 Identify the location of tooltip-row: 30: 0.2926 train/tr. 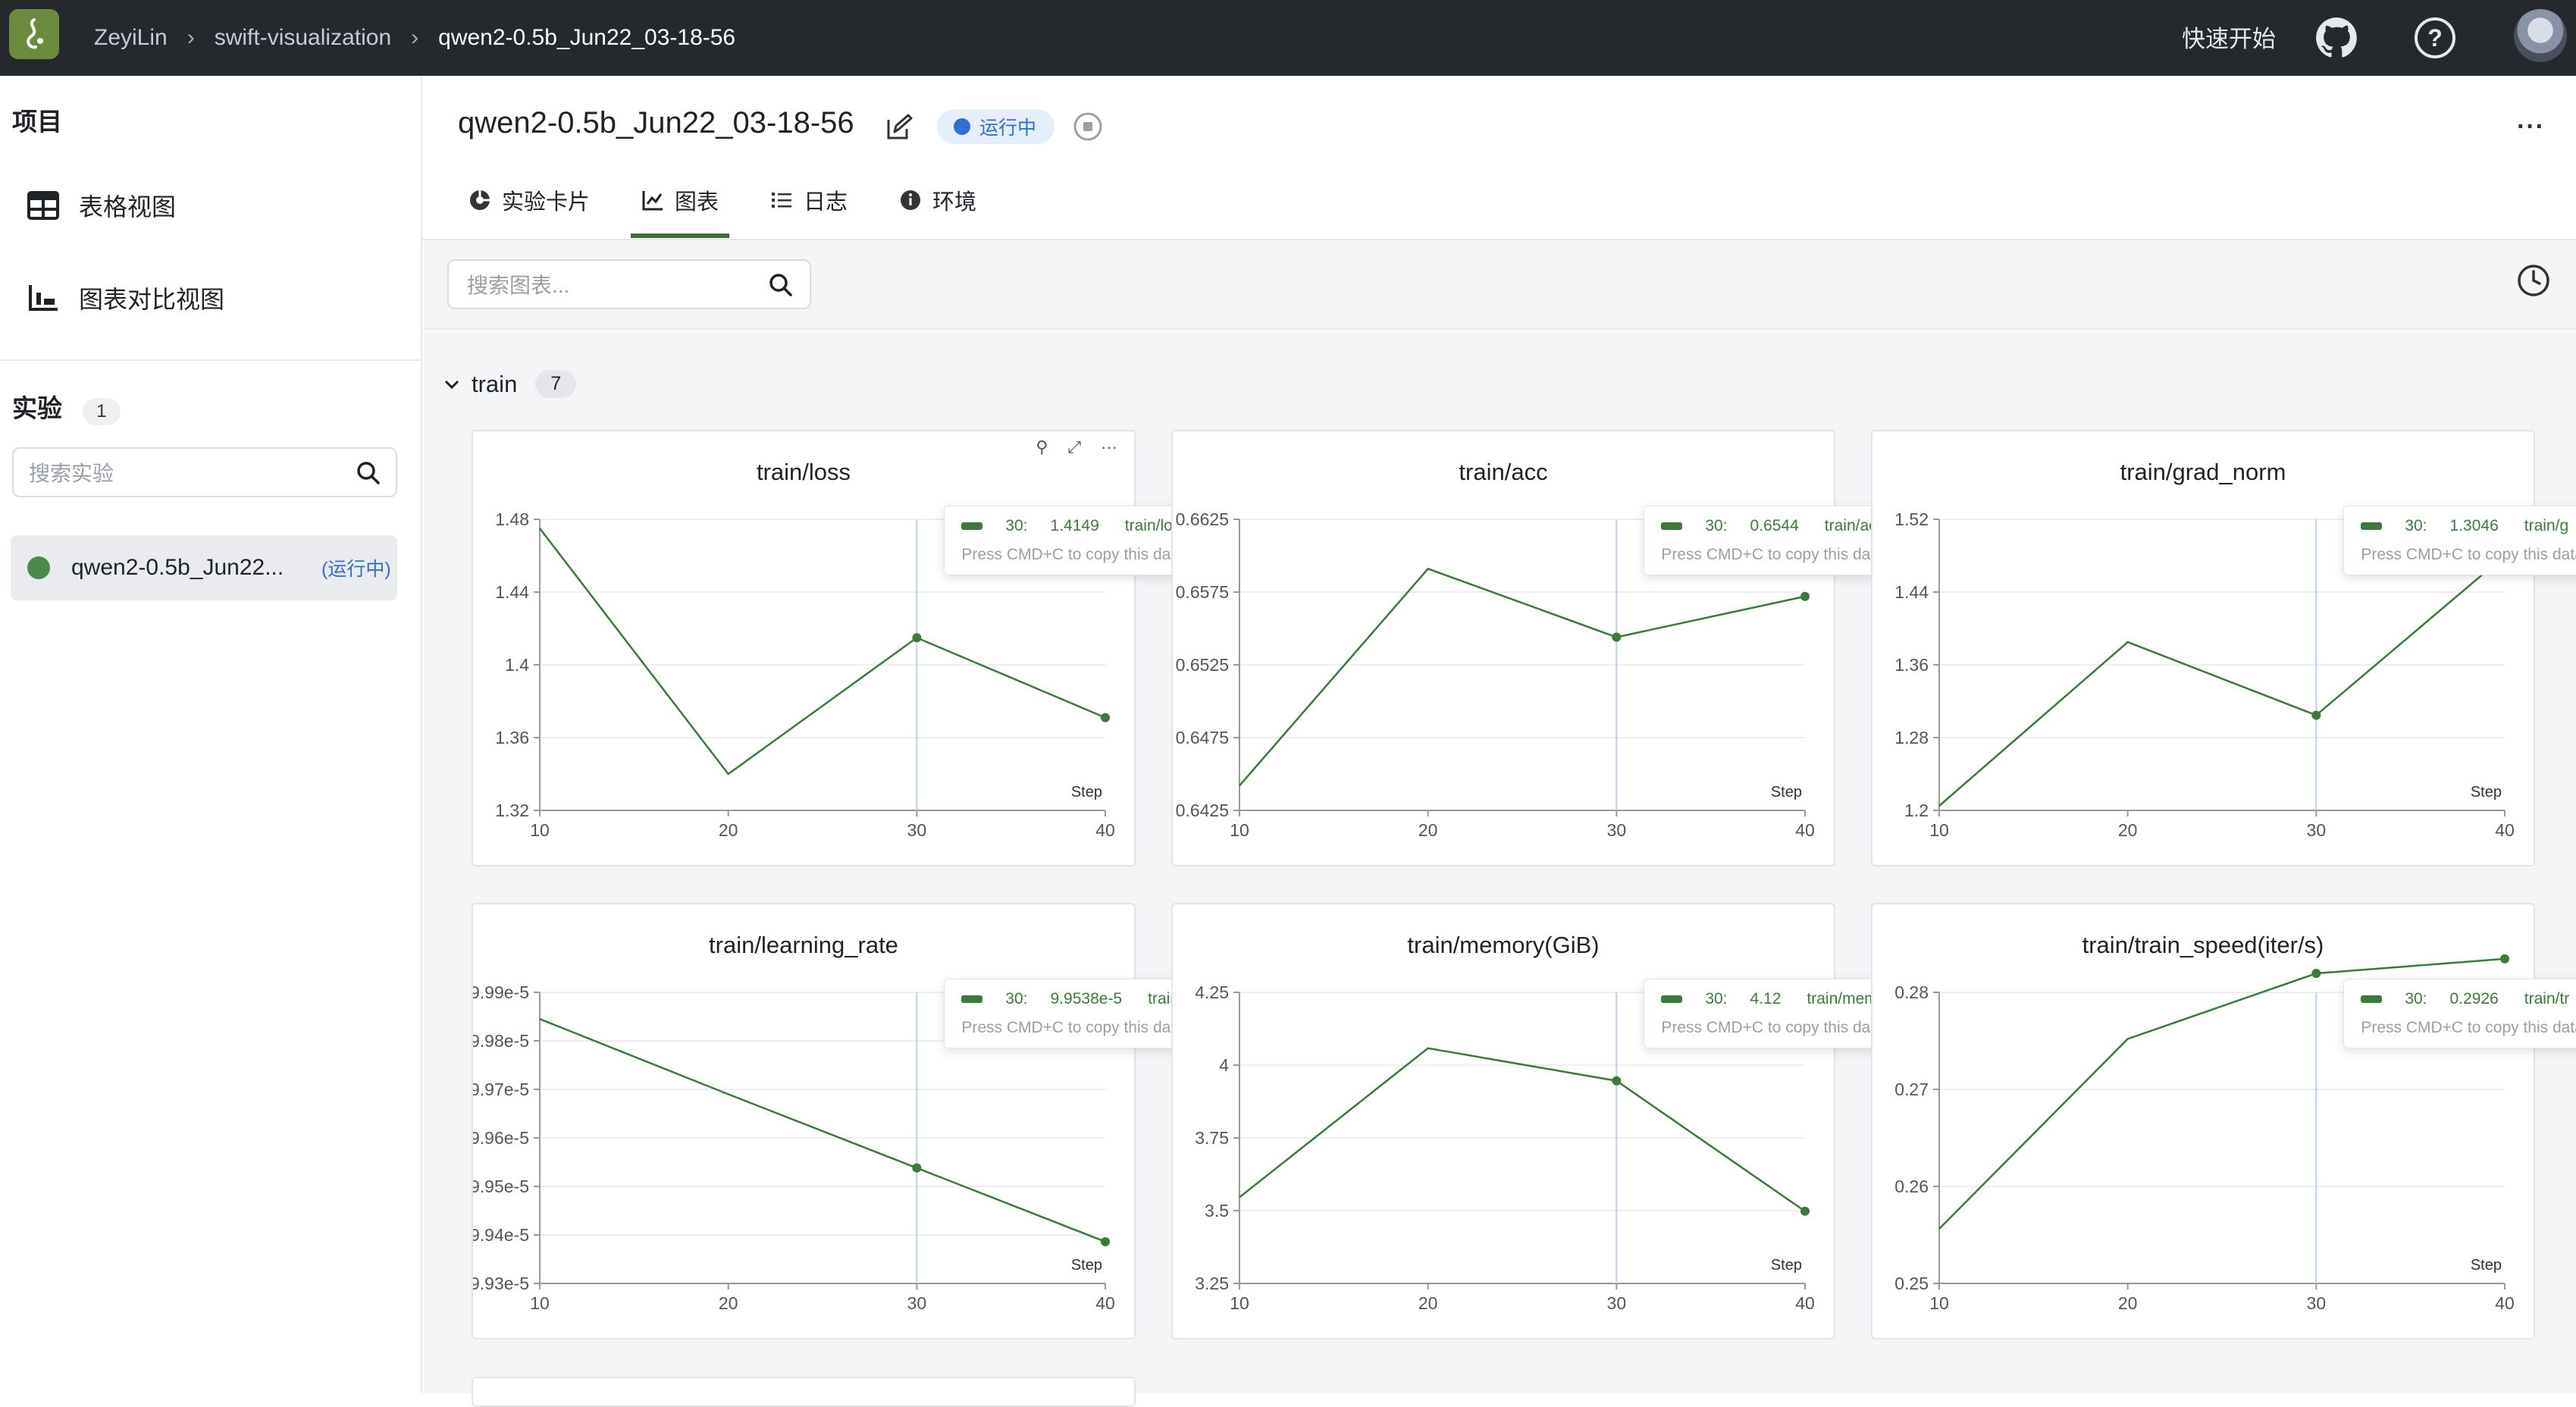
(2468, 999).